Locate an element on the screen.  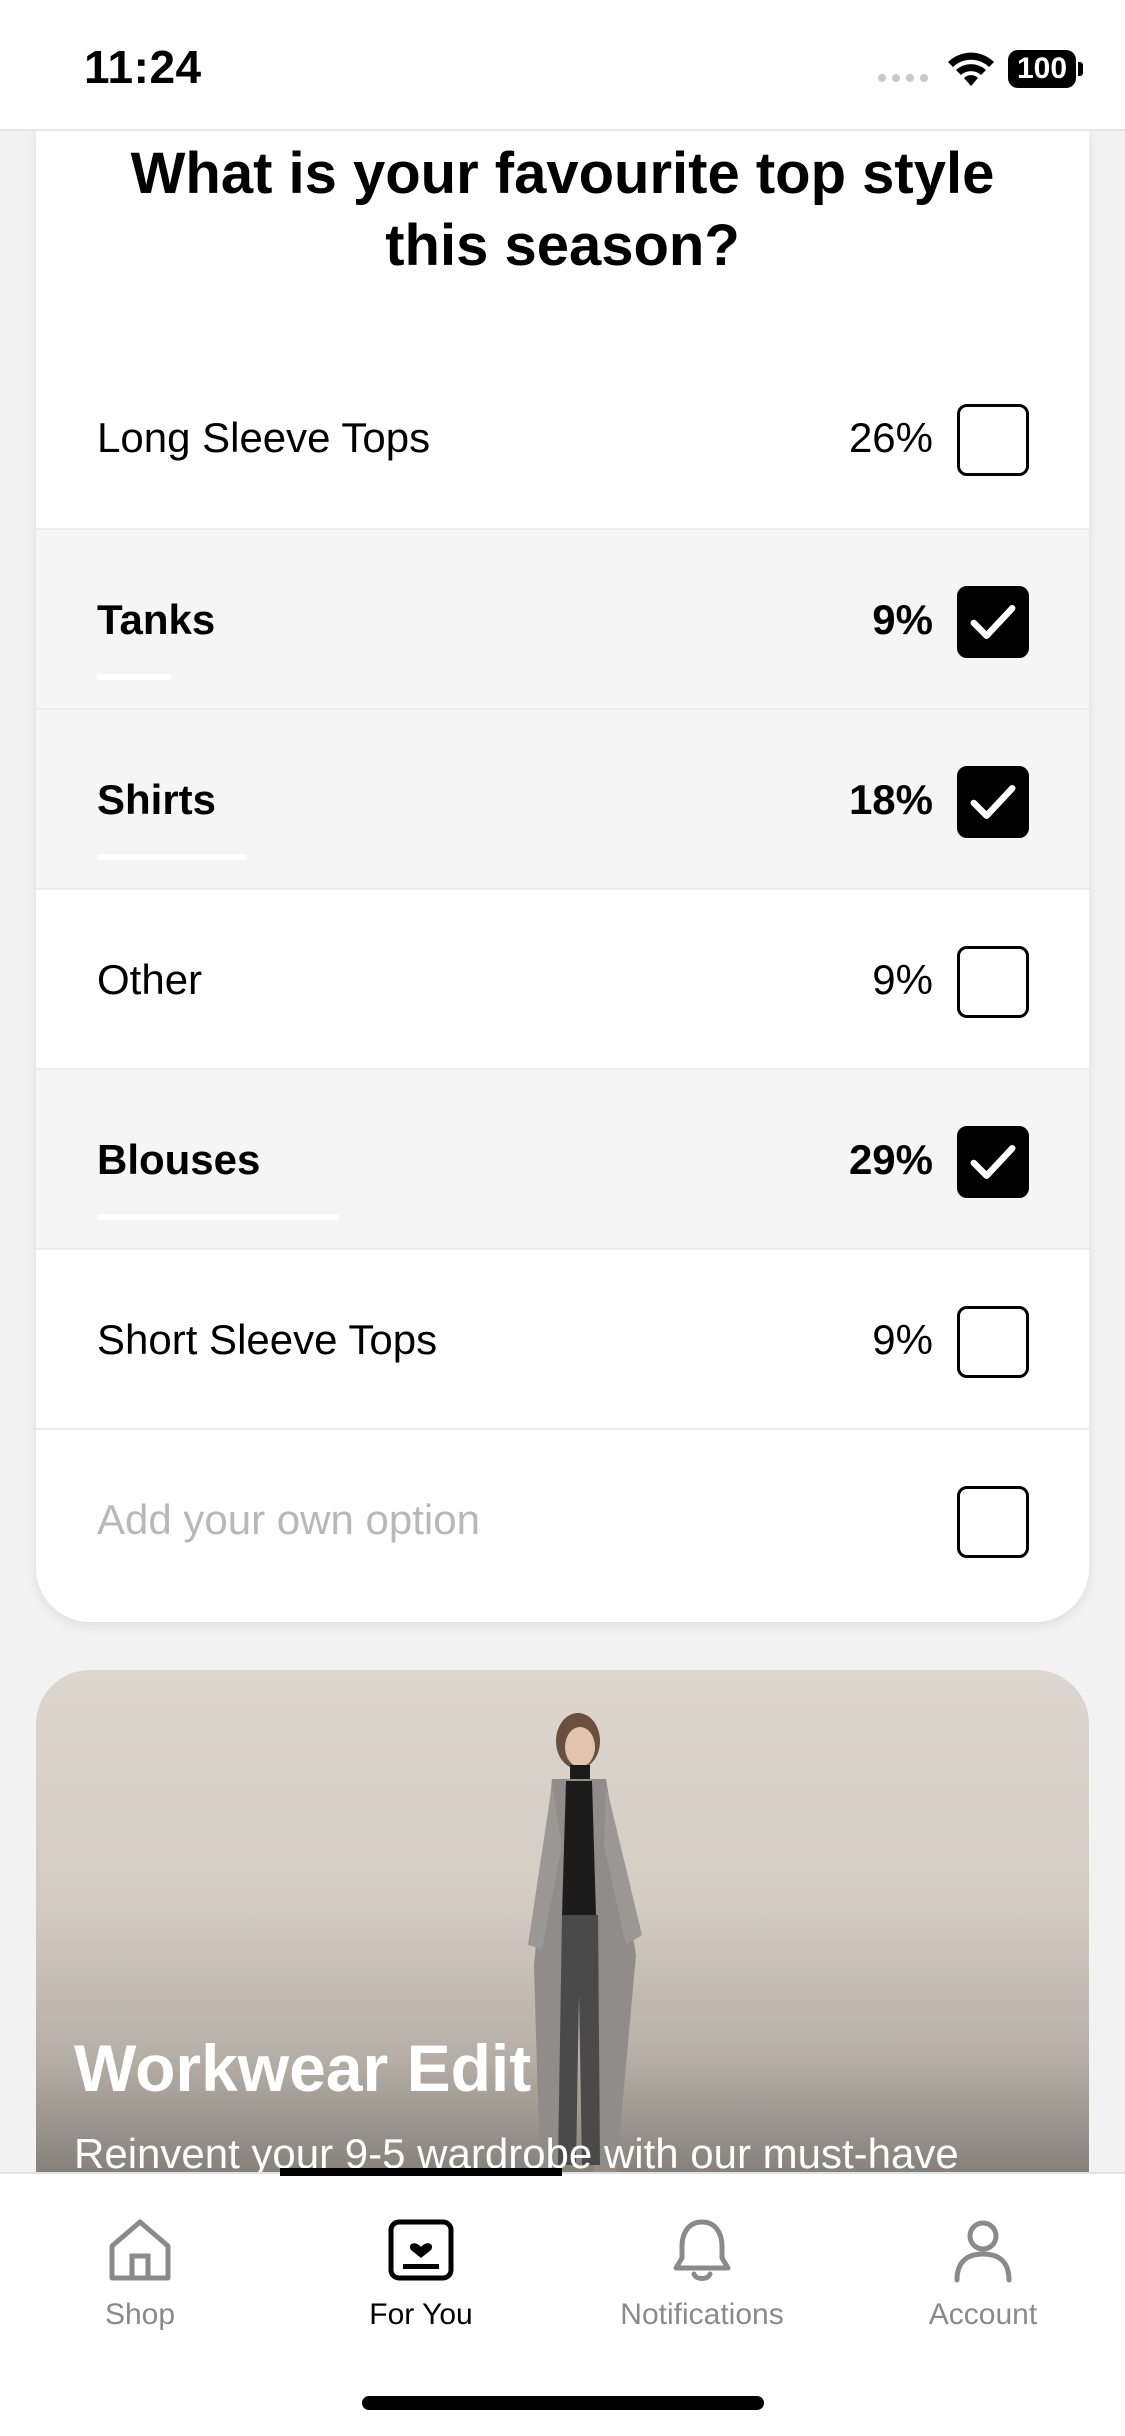
poll-option: Other 9% is located at coordinates (562, 978).